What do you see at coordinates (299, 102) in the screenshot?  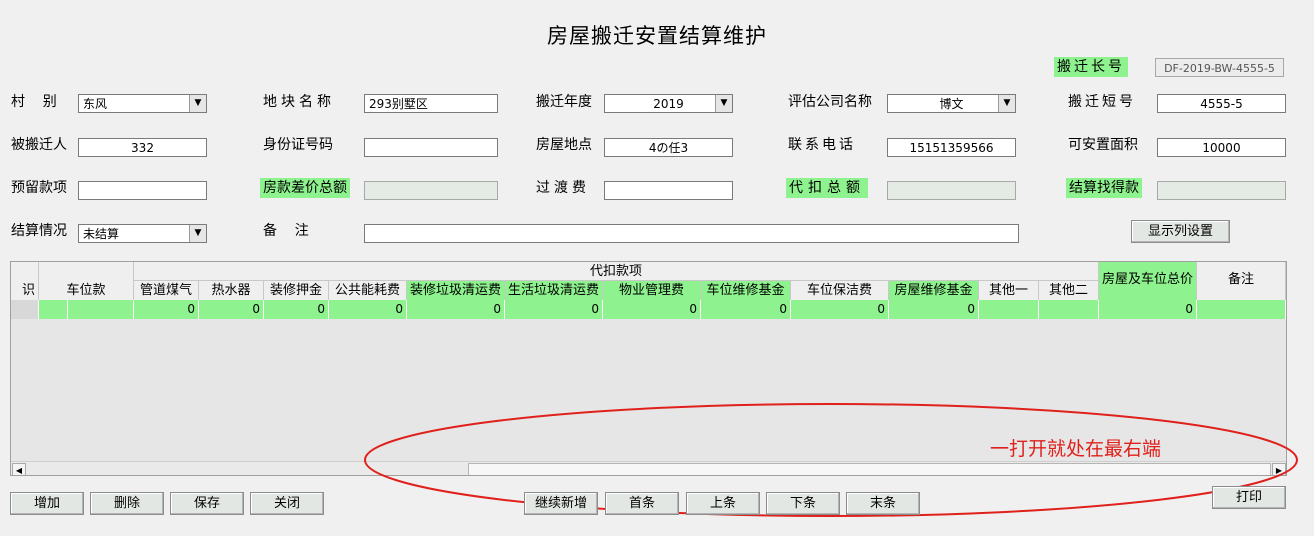 I see `plot-label: 地块名称` at bounding box center [299, 102].